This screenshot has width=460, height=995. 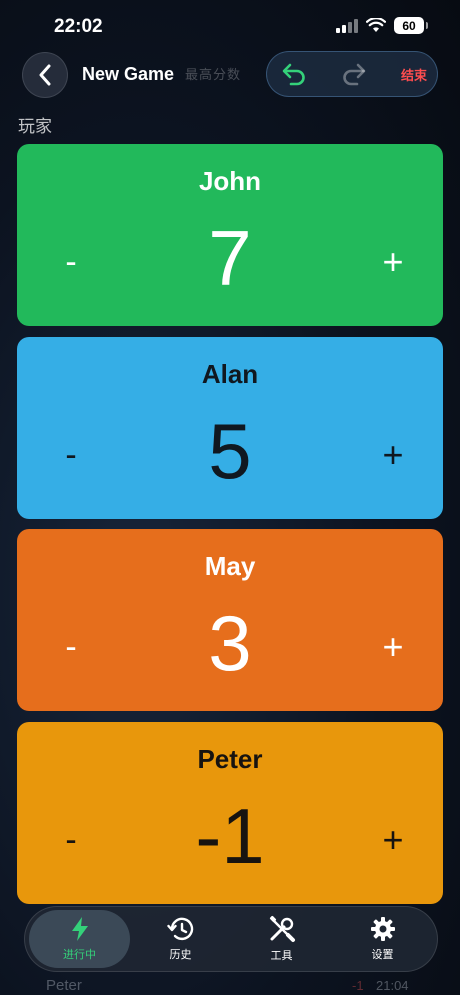 What do you see at coordinates (281, 956) in the screenshot?
I see `tab-label: 工具` at bounding box center [281, 956].